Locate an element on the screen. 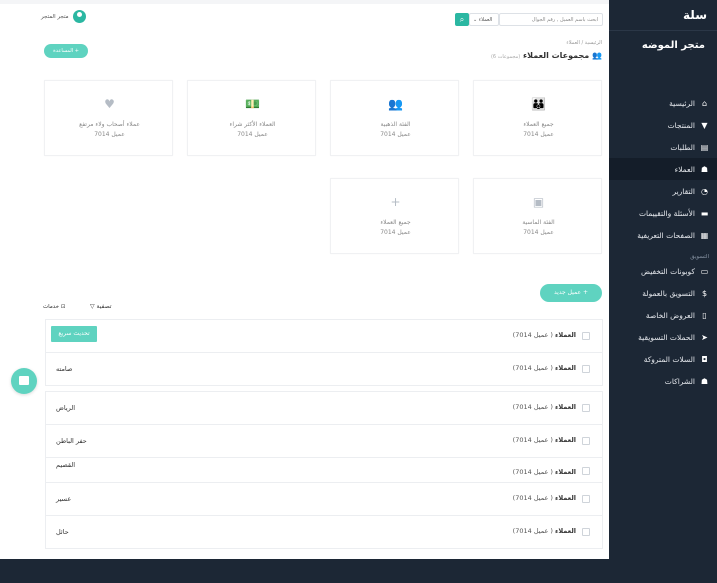 The height and width of the screenshot is (583, 717). diamond-icon: ▣ is located at coordinates (538, 202).